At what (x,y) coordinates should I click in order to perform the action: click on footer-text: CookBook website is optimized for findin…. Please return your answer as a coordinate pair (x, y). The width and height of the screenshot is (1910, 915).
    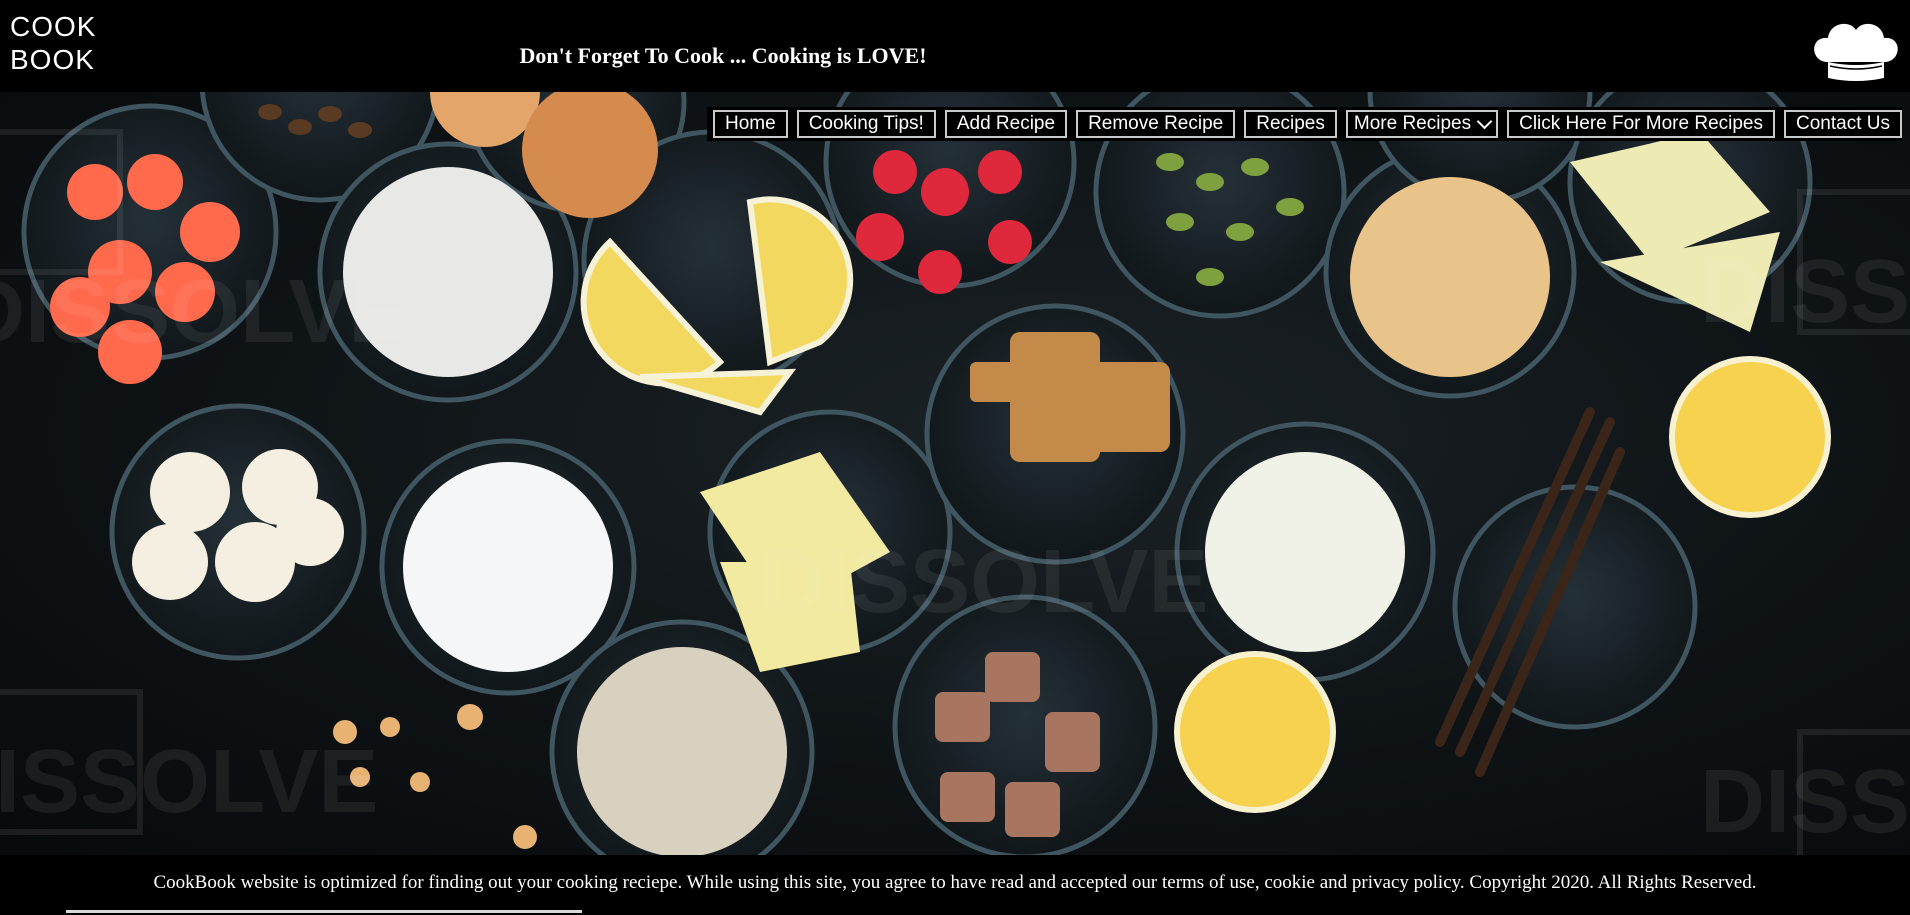
    Looking at the image, I should click on (955, 882).